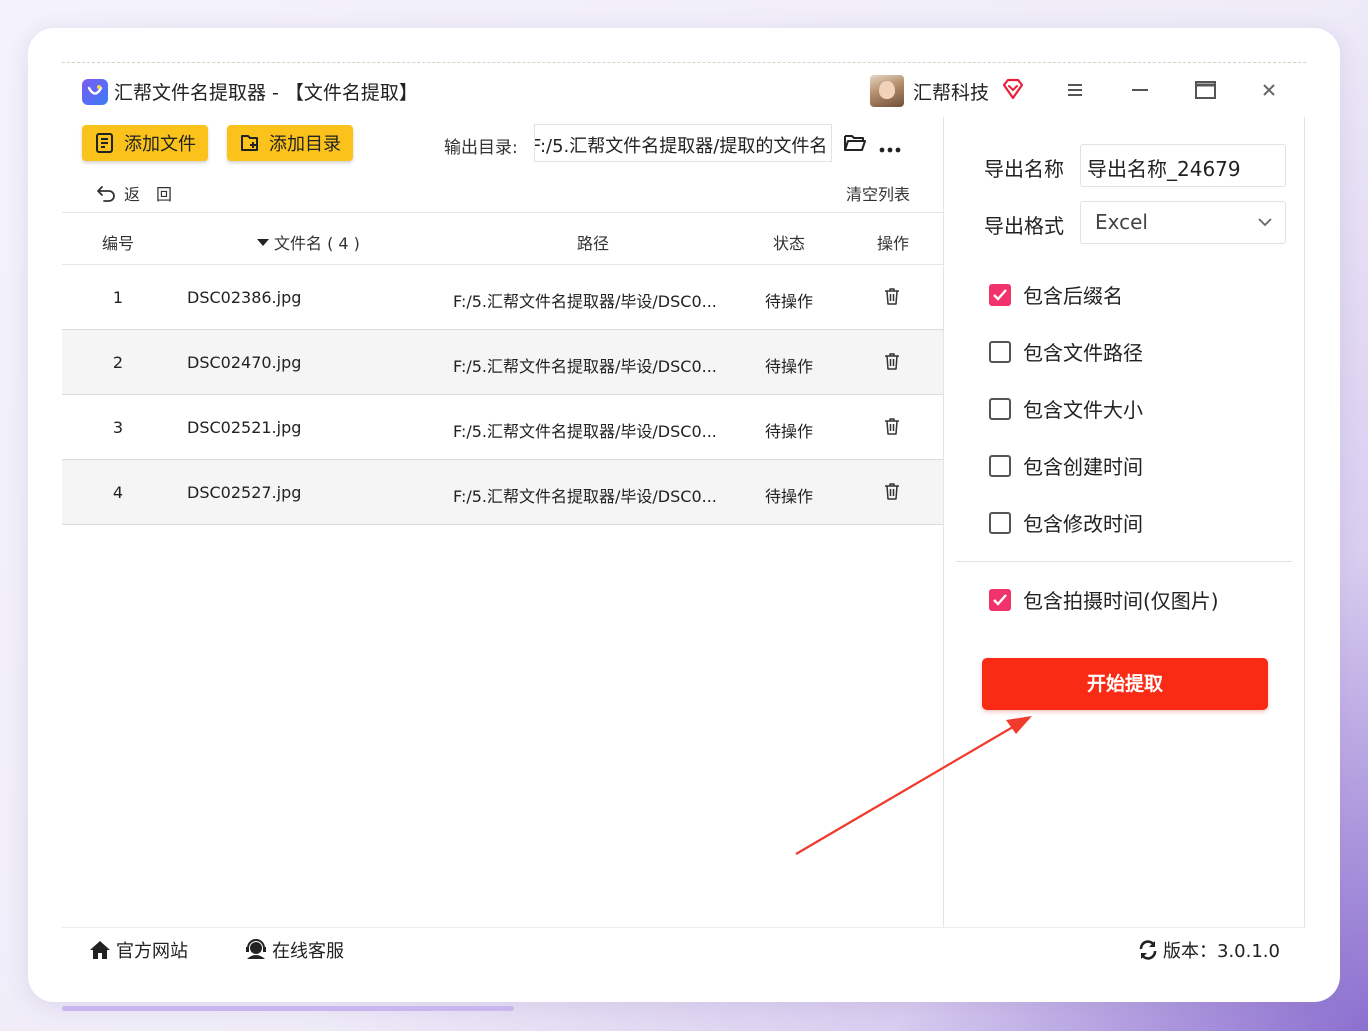 The height and width of the screenshot is (1031, 1368). What do you see at coordinates (118, 427) in the screenshot?
I see `row-num: 3` at bounding box center [118, 427].